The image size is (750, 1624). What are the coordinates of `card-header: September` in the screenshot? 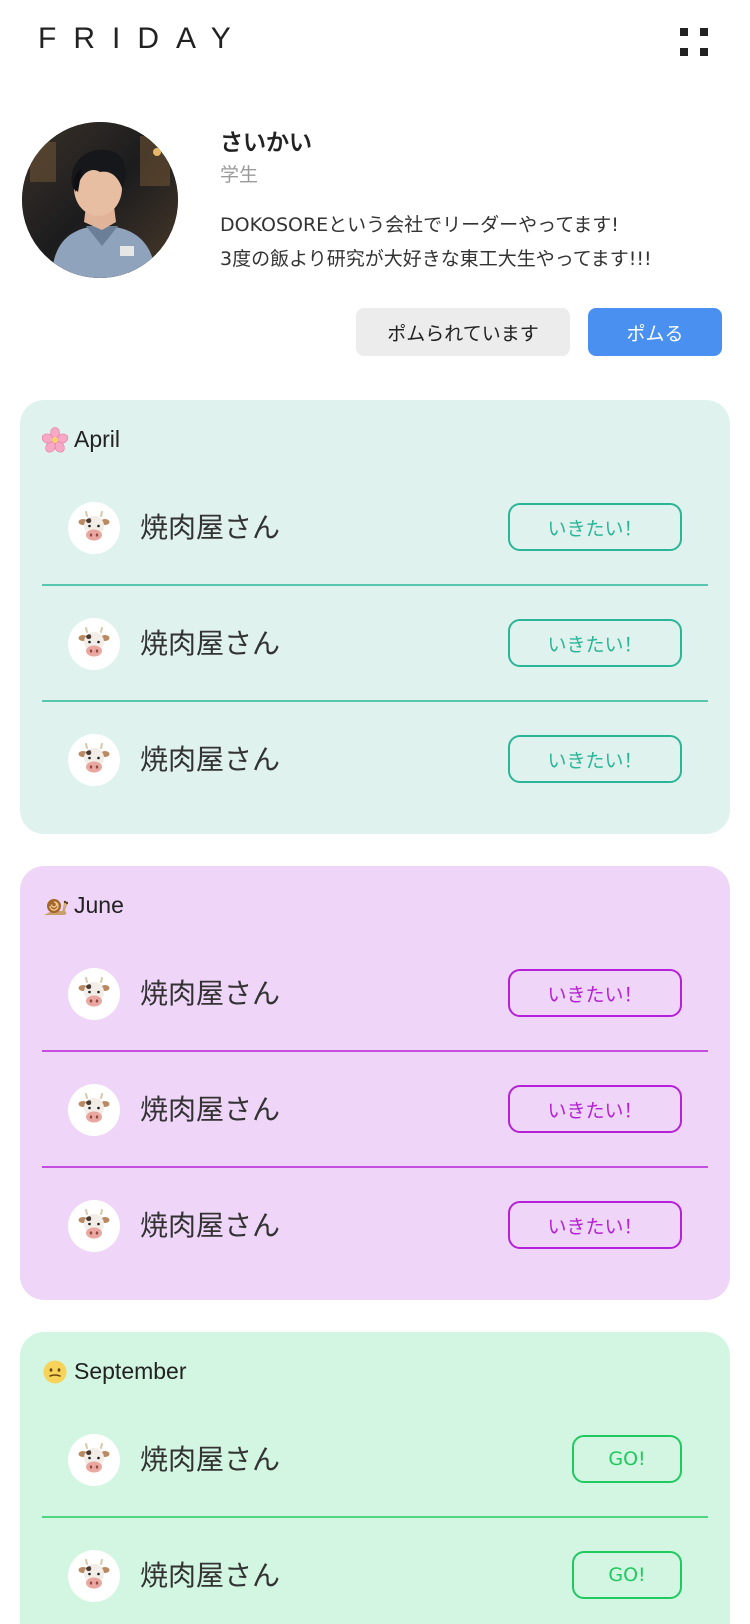 It's located at (114, 1371).